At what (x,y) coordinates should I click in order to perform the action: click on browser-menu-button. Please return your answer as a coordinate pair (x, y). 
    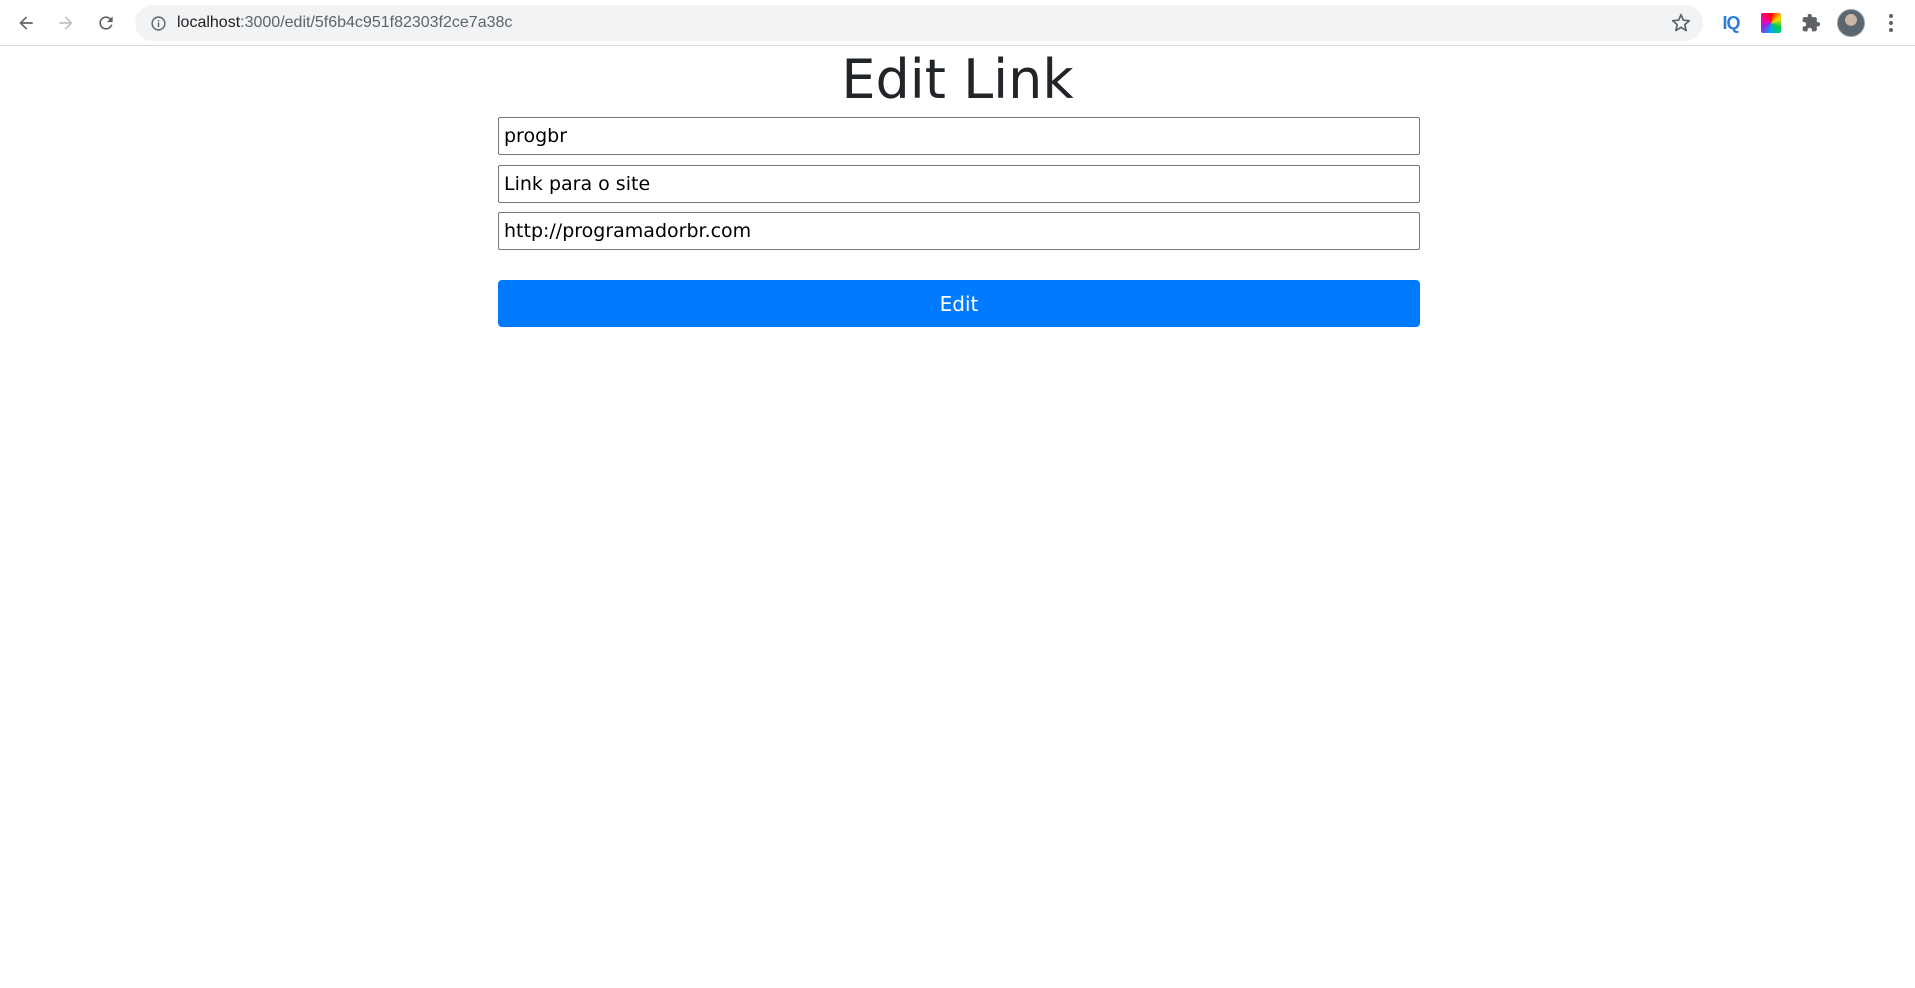
    Looking at the image, I should click on (1891, 23).